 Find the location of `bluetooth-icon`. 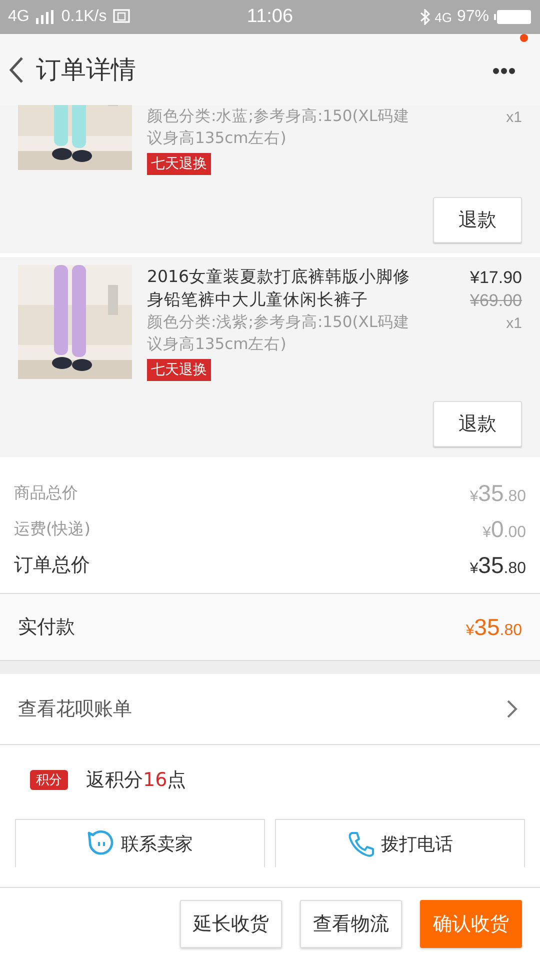

bluetooth-icon is located at coordinates (425, 17).